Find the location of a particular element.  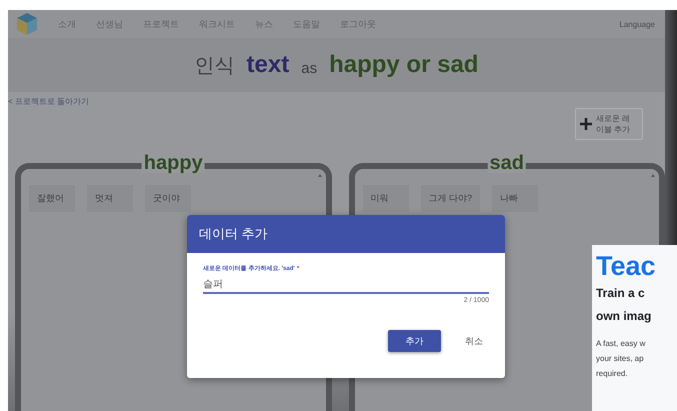

heading-connector: as is located at coordinates (309, 68).